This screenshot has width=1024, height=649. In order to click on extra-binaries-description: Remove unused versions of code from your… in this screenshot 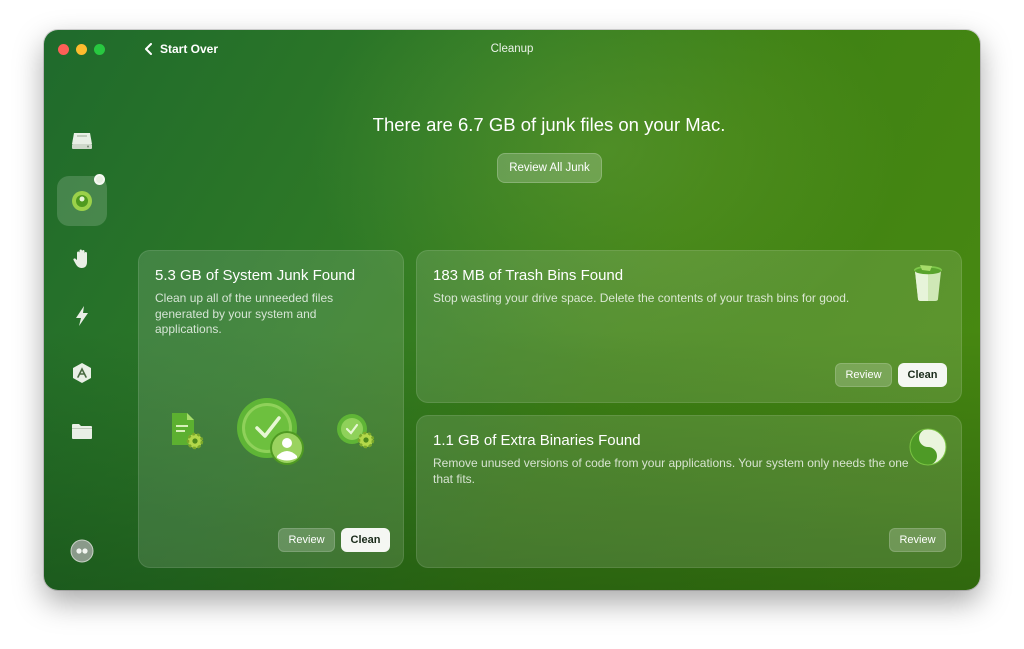, I will do `click(671, 471)`.